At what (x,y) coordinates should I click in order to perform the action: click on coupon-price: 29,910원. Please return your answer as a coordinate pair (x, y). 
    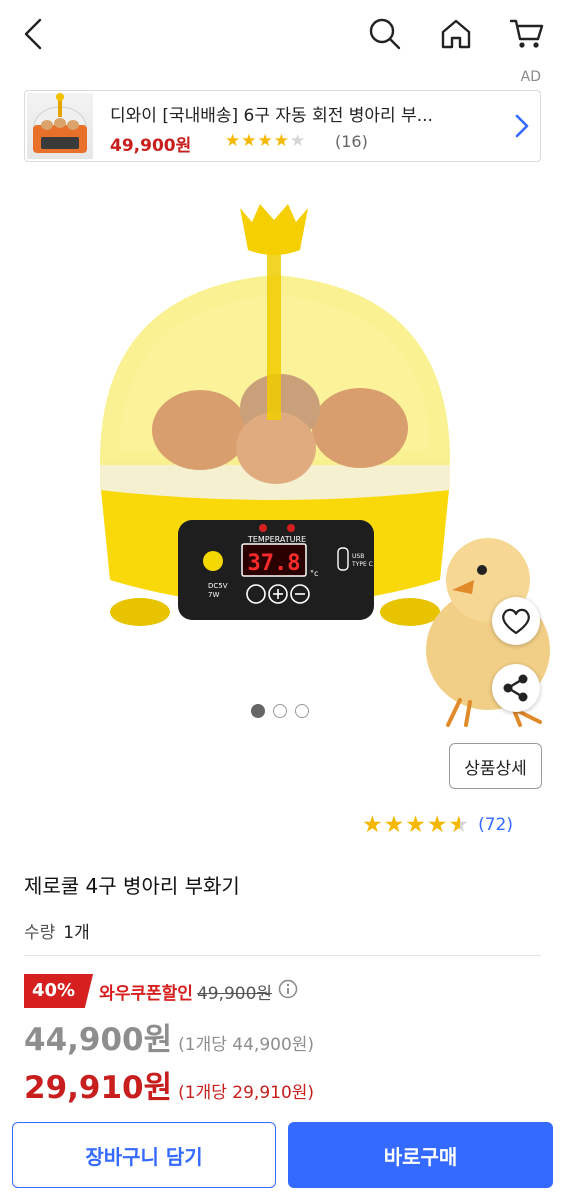
    Looking at the image, I should click on (98, 1088).